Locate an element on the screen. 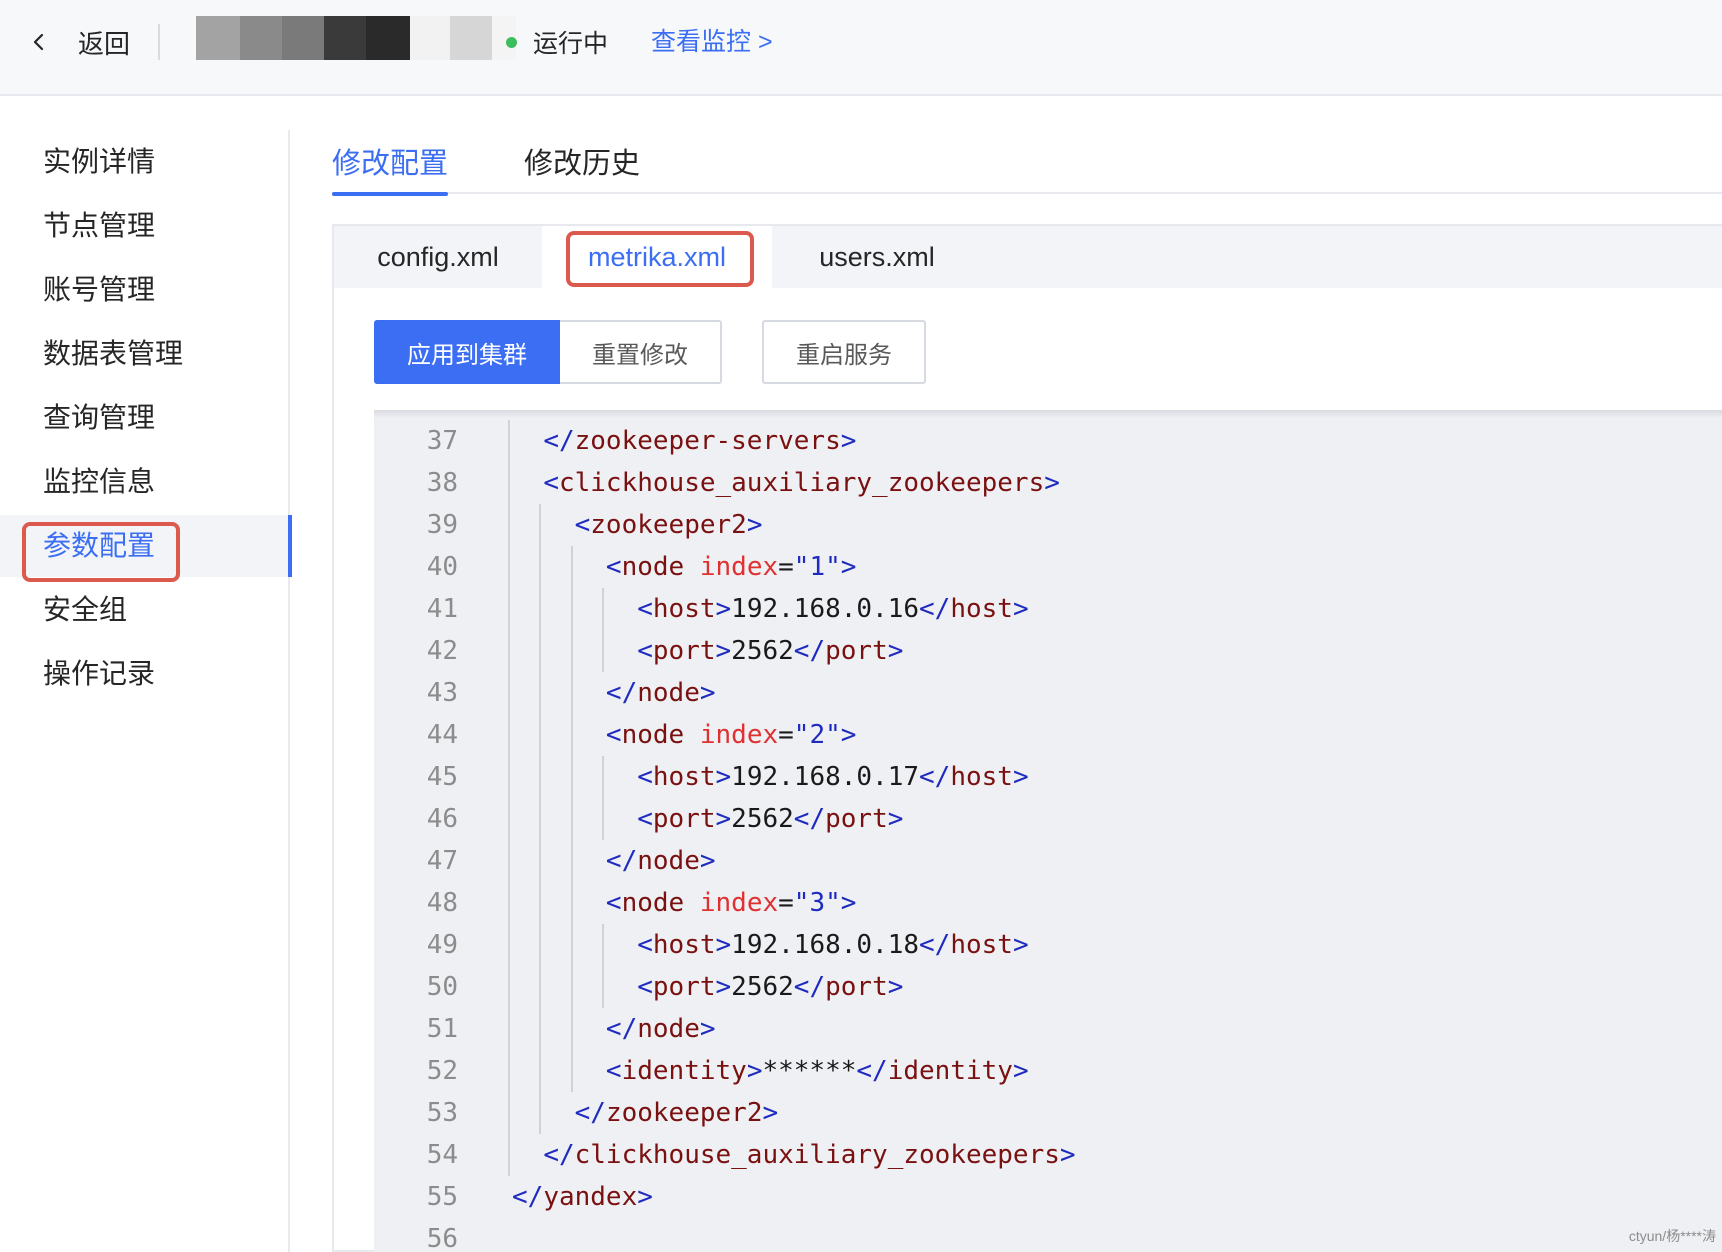  code-text: <node index="3"> is located at coordinates (731, 903).